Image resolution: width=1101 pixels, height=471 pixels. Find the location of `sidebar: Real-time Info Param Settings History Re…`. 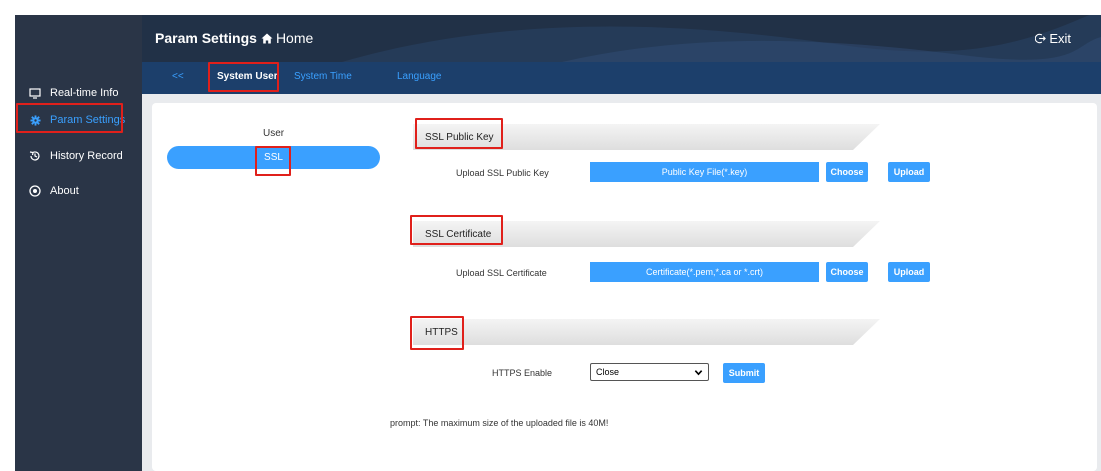

sidebar: Real-time Info Param Settings History Re… is located at coordinates (78, 243).